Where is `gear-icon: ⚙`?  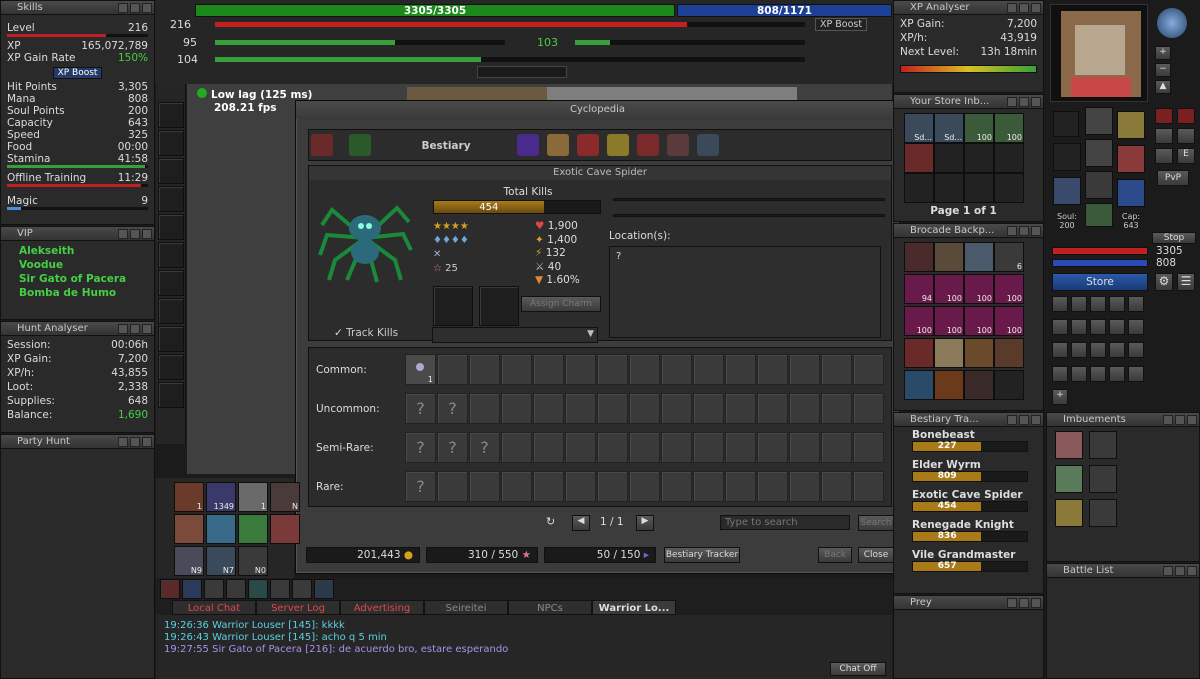 gear-icon: ⚙ is located at coordinates (1164, 282).